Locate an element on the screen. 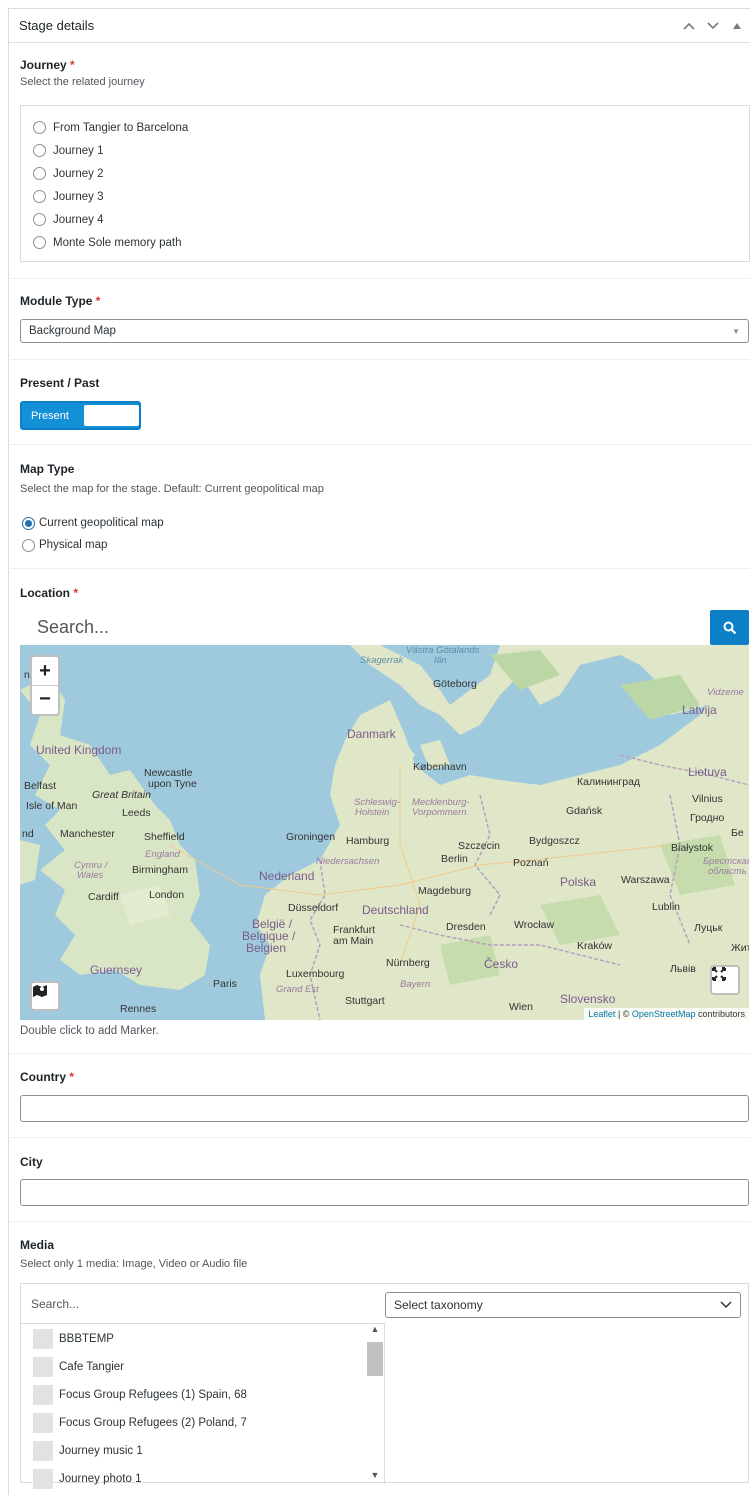 Image resolution: width=750 pixels, height=1495 pixels. map-label: Göteborg is located at coordinates (455, 684).